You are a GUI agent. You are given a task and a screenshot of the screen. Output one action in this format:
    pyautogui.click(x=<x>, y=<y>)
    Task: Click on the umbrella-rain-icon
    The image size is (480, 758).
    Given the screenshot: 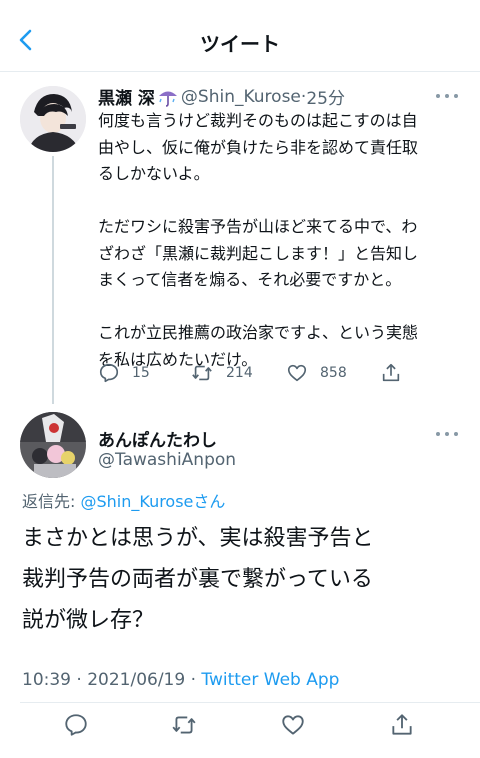 What is the action you would take?
    pyautogui.click(x=168, y=97)
    